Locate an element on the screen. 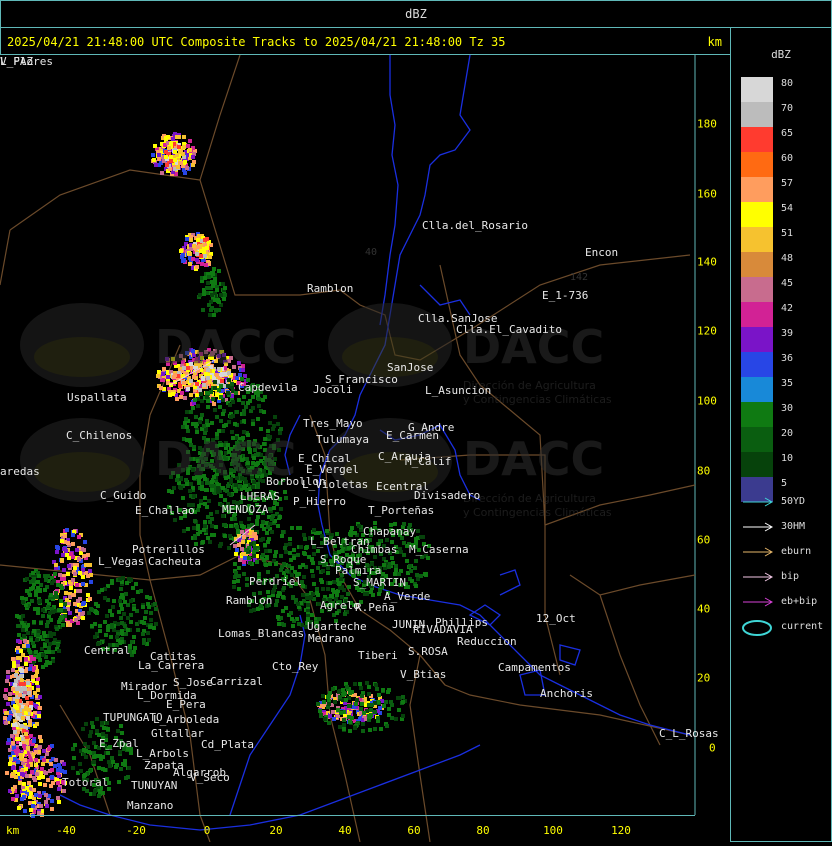  legend-label-30: 30 is located at coordinates (787, 408).